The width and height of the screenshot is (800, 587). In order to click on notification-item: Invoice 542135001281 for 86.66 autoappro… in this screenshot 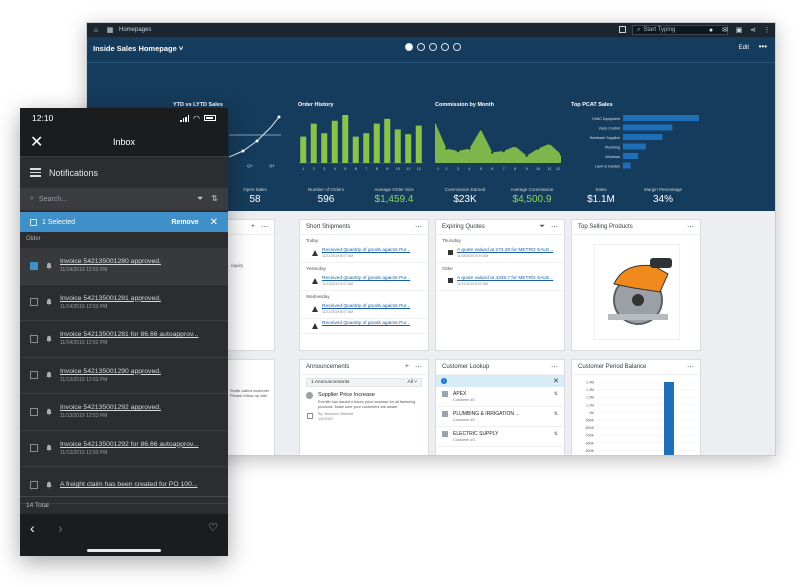, I will do `click(124, 339)`.